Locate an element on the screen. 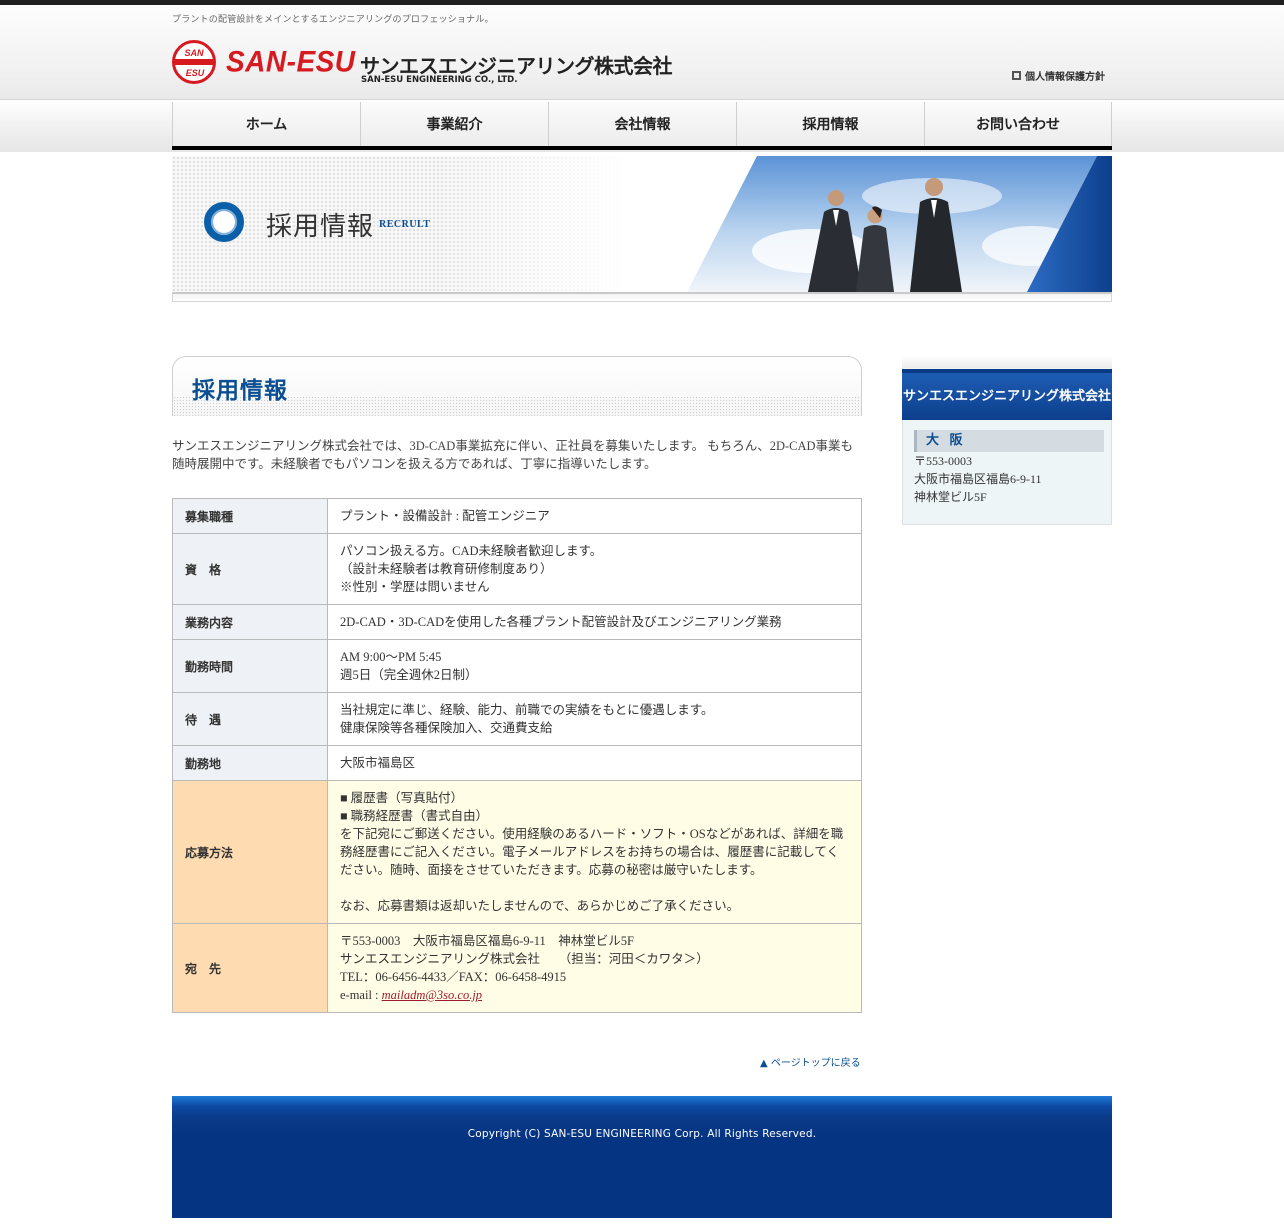  row-value: 大阪市福島区 is located at coordinates (594, 763).